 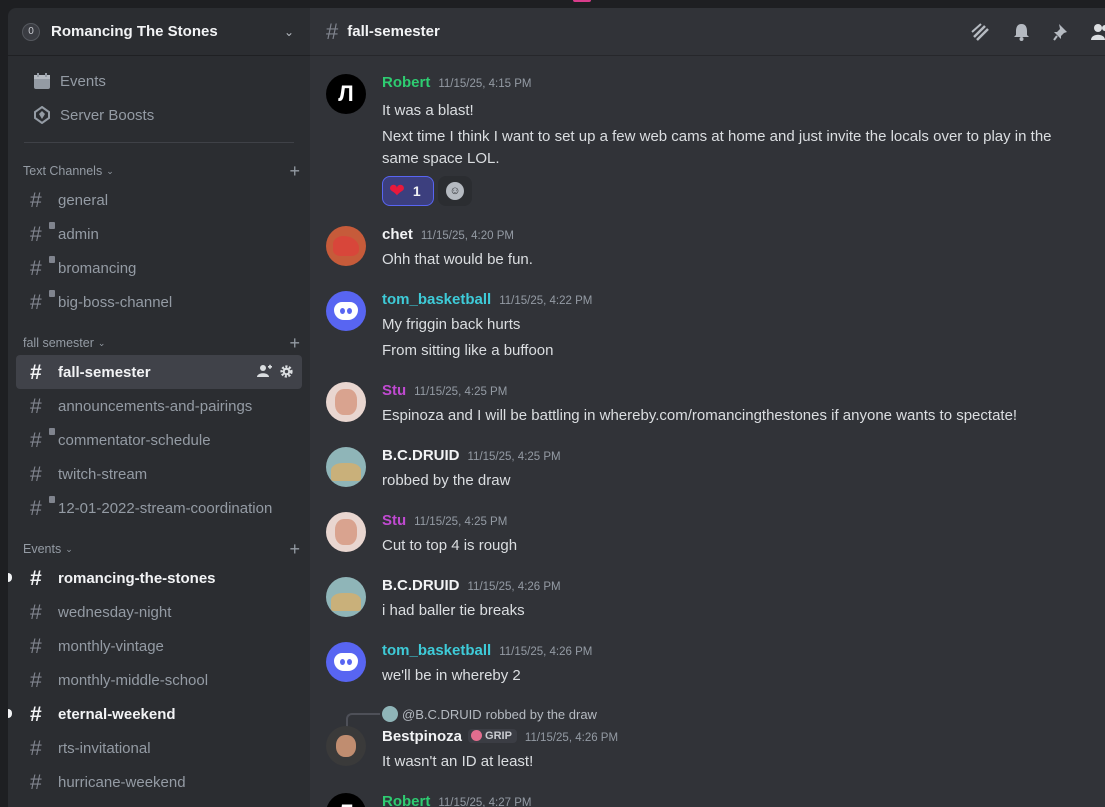 I want to click on reply-connector, so click(x=363, y=720).